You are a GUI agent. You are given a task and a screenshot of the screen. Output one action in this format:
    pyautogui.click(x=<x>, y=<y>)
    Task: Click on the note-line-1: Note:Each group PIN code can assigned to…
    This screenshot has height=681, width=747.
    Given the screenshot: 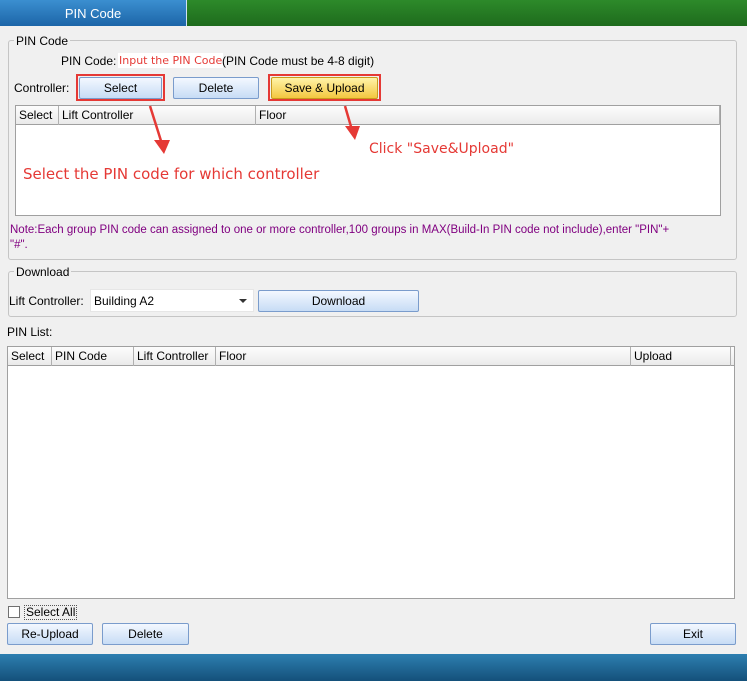 What is the action you would take?
    pyautogui.click(x=340, y=230)
    